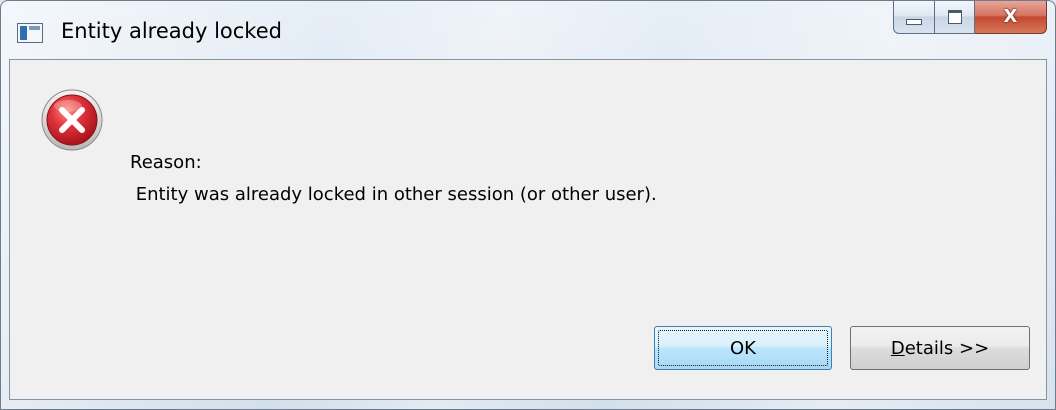  I want to click on close-icon: X, so click(1010, 16).